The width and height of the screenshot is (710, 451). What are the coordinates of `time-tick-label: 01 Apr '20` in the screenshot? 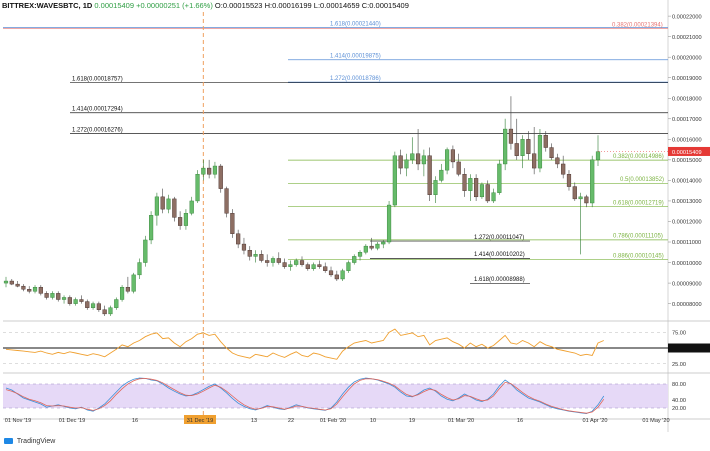 It's located at (594, 421).